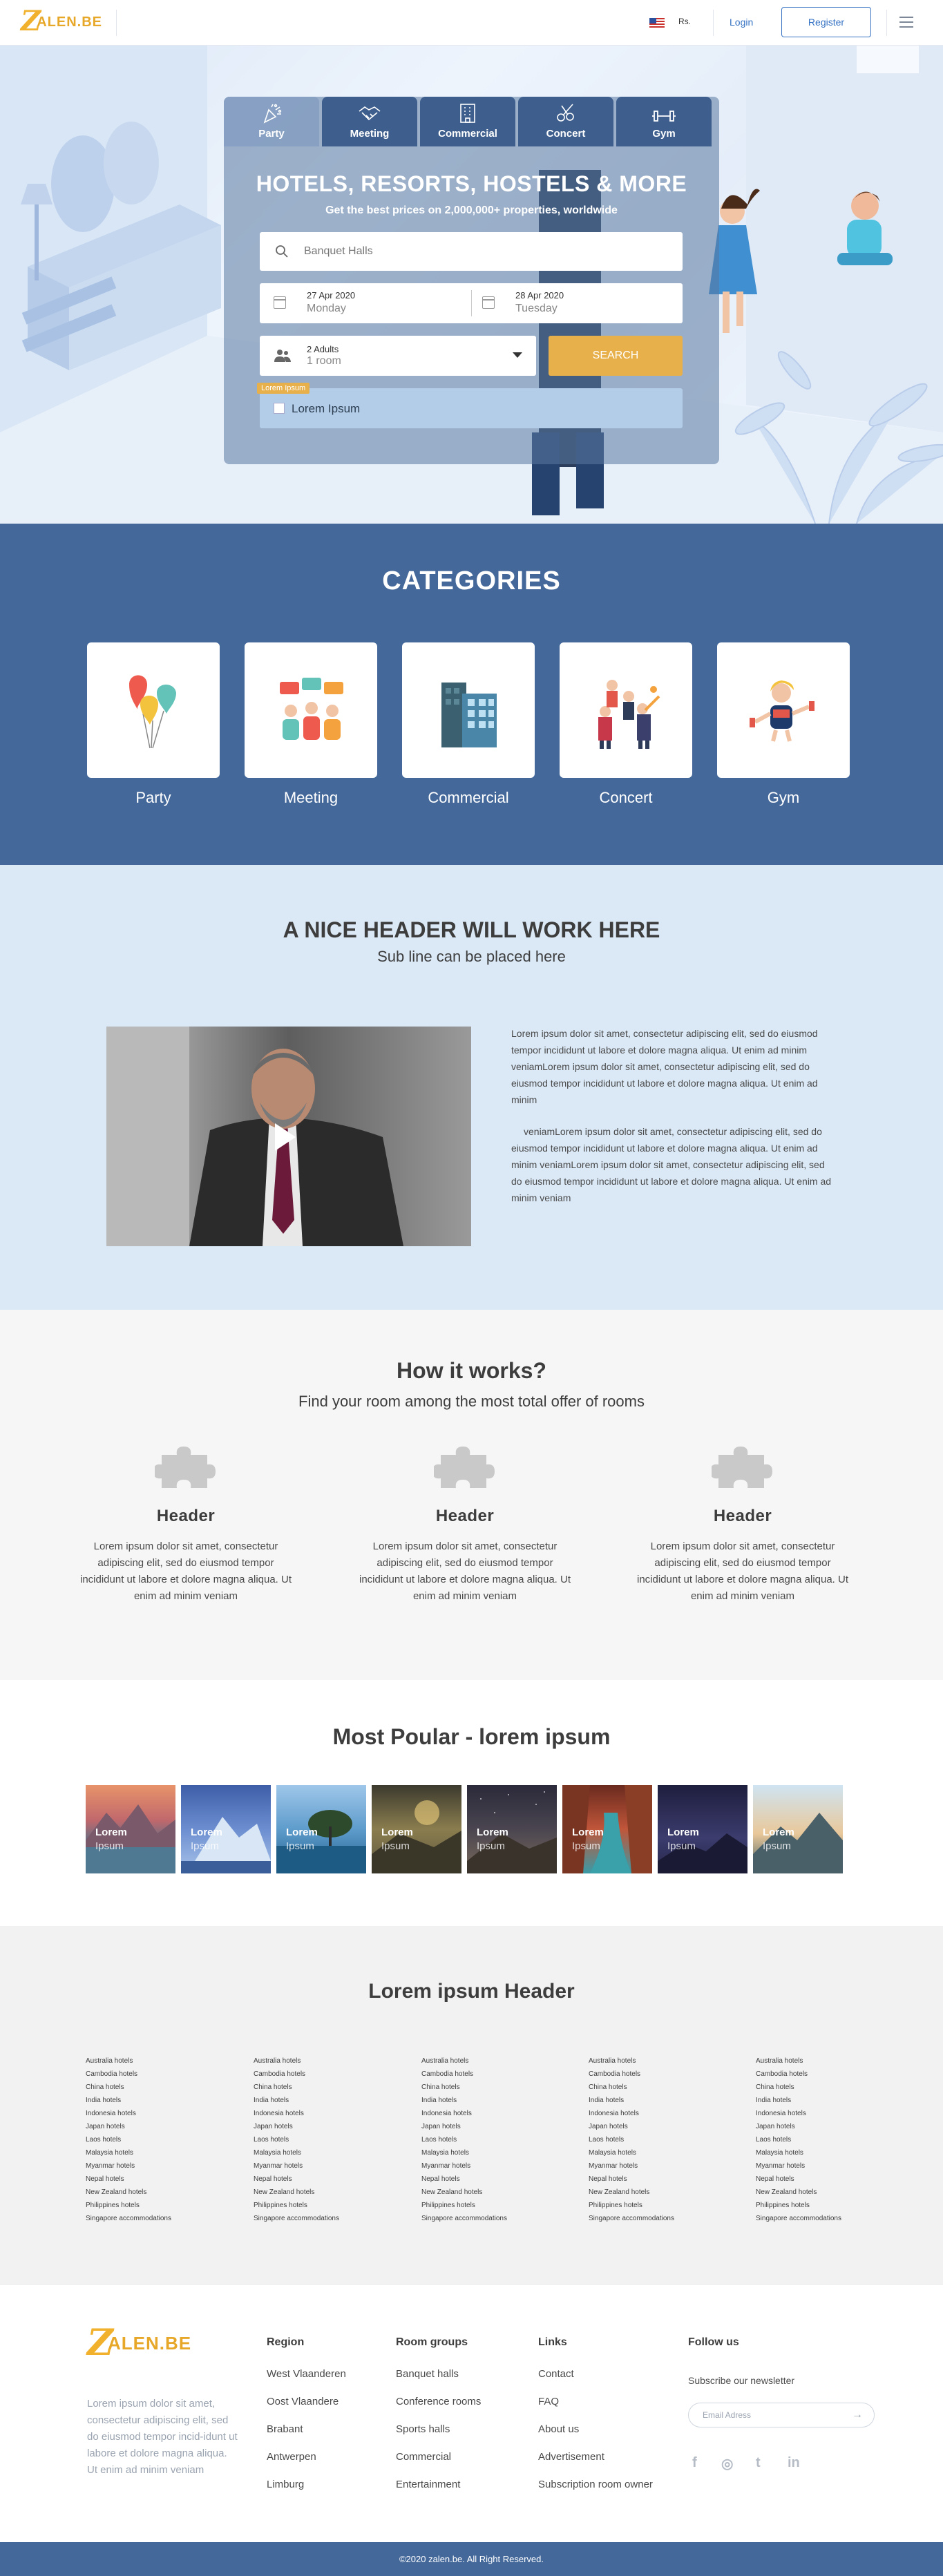 The image size is (943, 2576). What do you see at coordinates (306, 2382) in the screenshot?
I see `footer-link: West Vlaanderen` at bounding box center [306, 2382].